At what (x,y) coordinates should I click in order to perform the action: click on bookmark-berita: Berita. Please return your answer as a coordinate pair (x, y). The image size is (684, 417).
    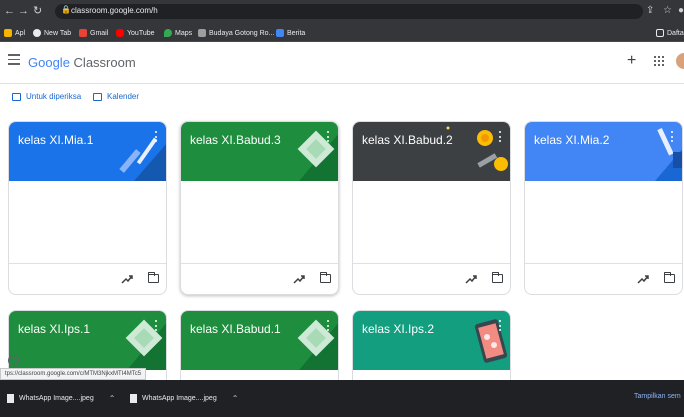
    Looking at the image, I should click on (290, 33).